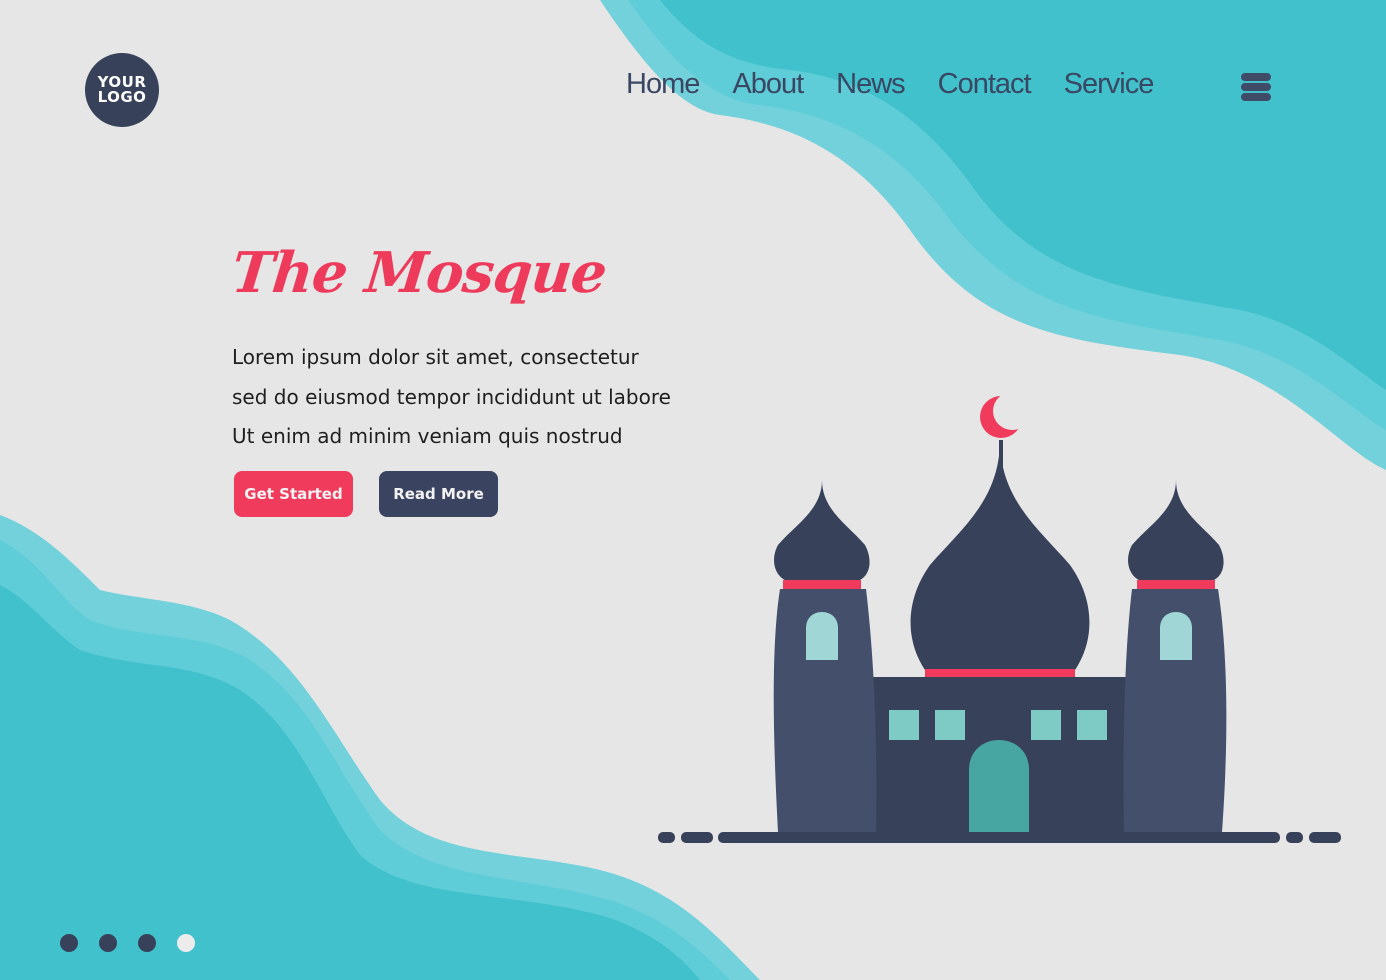  Describe the element at coordinates (822, 584) in the screenshot. I see `left-minaret-band` at that location.